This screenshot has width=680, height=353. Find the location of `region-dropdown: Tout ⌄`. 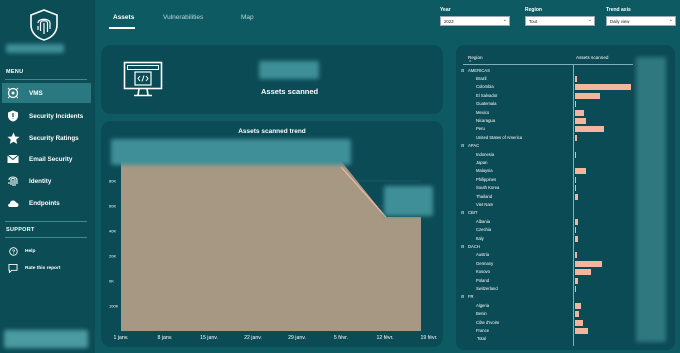

region-dropdown: Tout ⌄ is located at coordinates (560, 21).